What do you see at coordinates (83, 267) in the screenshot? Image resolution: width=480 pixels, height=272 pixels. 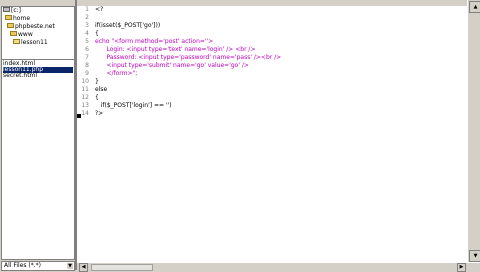 I see `scroll-left-icon: ◀` at bounding box center [83, 267].